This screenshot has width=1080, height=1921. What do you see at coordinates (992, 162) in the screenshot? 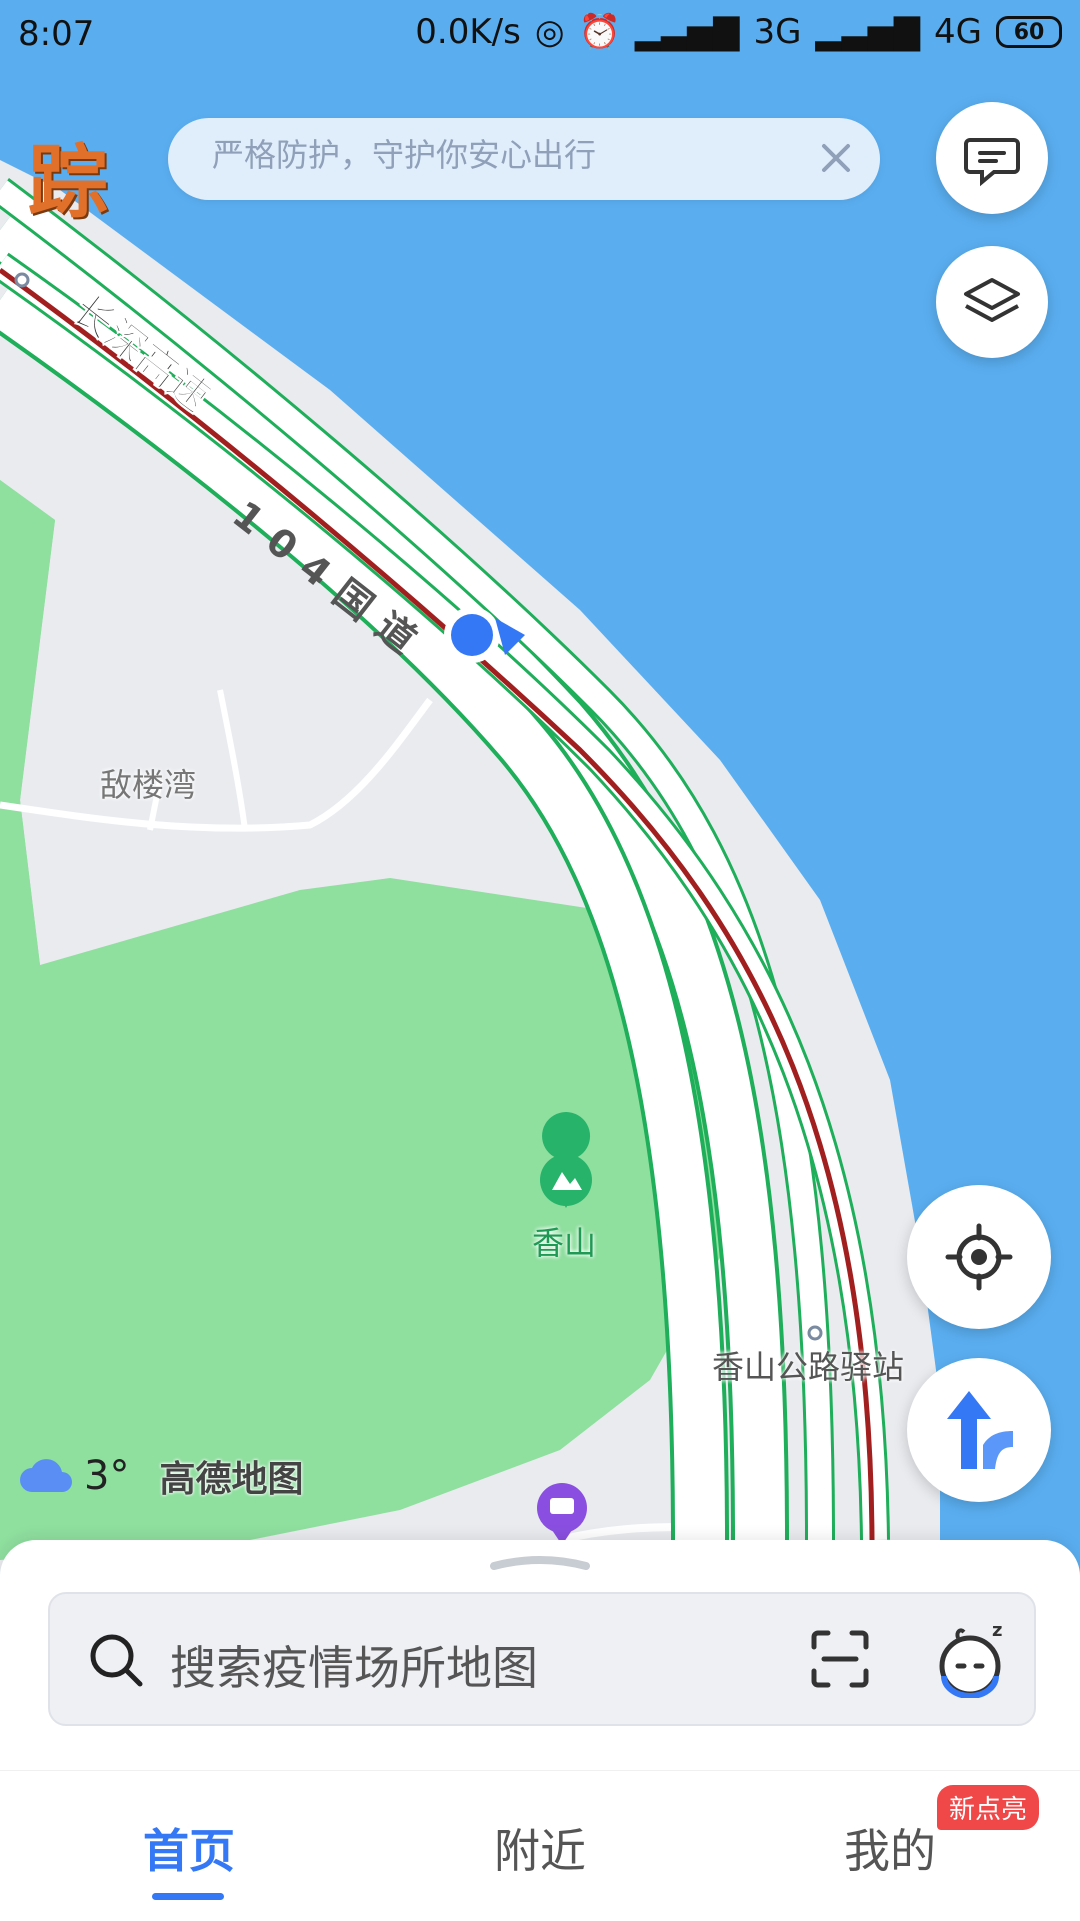
I see `message-icon` at bounding box center [992, 162].